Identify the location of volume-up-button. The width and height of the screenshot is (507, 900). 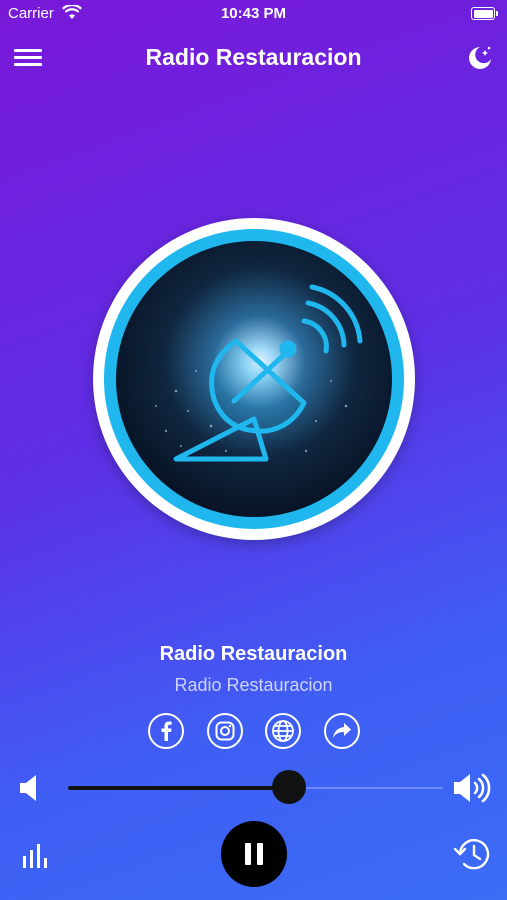
(473, 788).